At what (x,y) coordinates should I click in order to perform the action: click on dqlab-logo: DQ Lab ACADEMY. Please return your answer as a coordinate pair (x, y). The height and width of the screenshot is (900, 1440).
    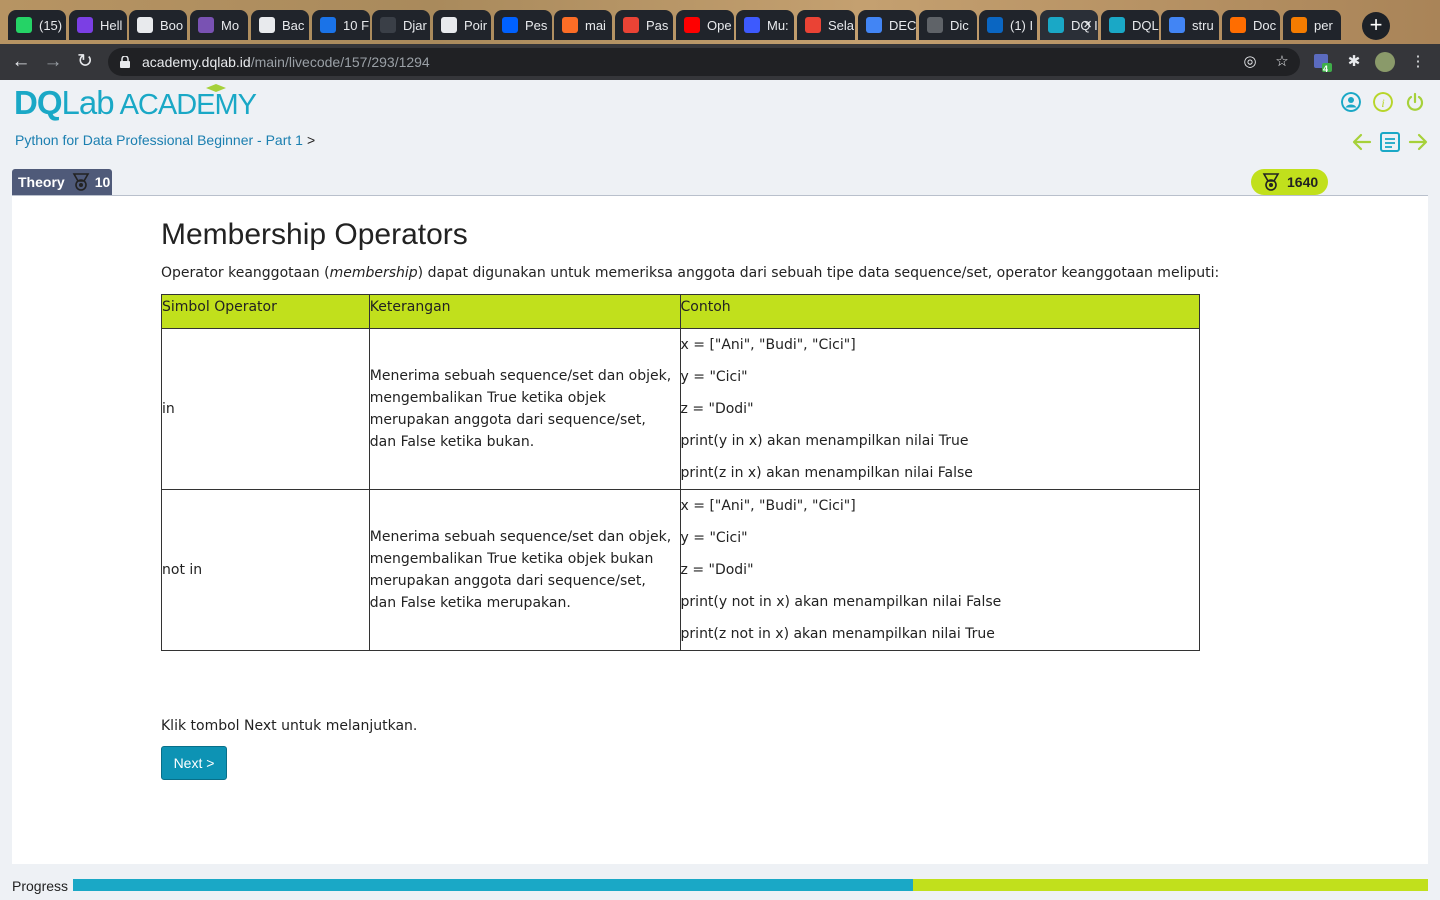
    Looking at the image, I should click on (135, 103).